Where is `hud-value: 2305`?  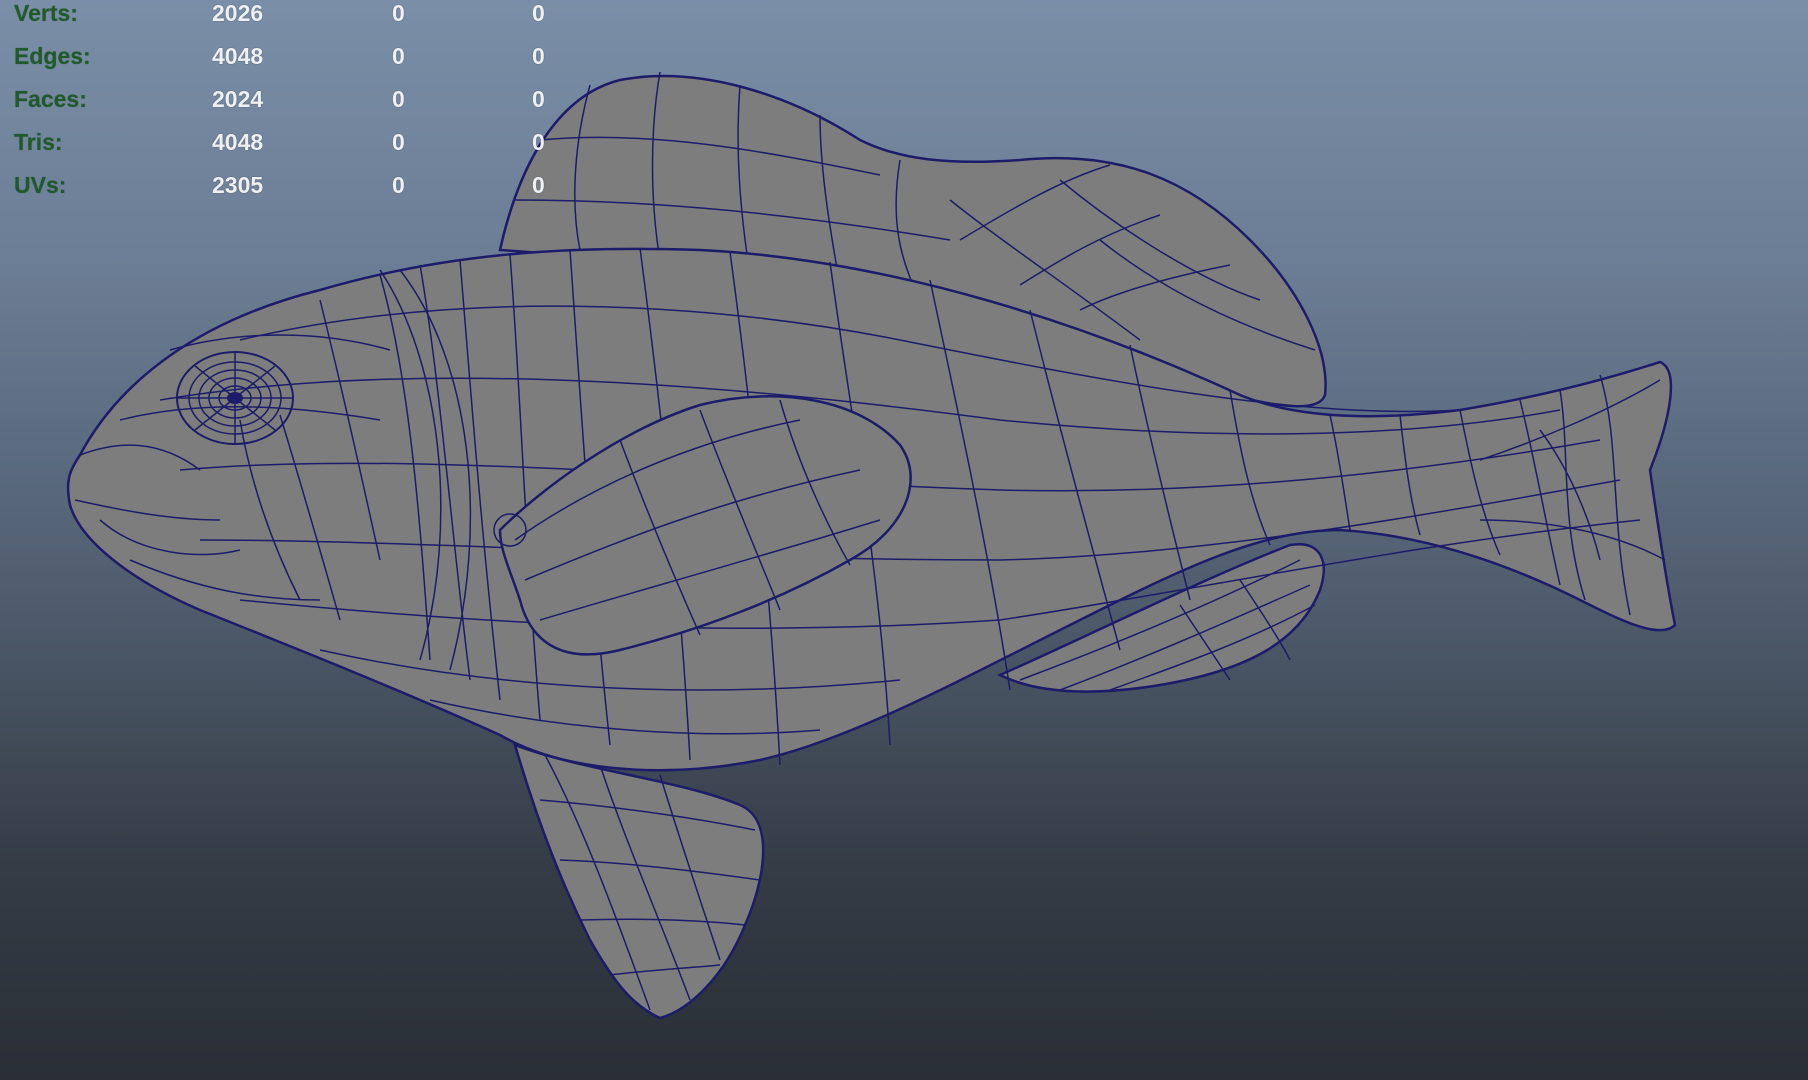 hud-value: 2305 is located at coordinates (238, 185).